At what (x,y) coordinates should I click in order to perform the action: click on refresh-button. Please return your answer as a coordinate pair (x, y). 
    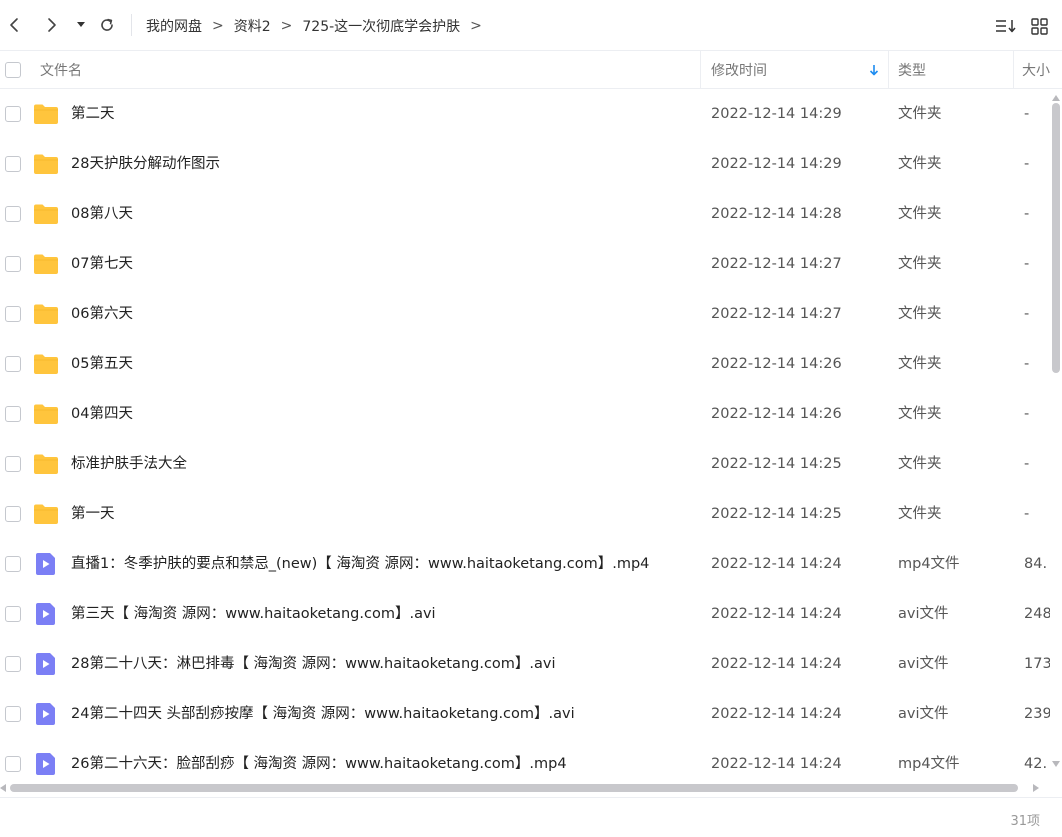
    Looking at the image, I should click on (107, 25).